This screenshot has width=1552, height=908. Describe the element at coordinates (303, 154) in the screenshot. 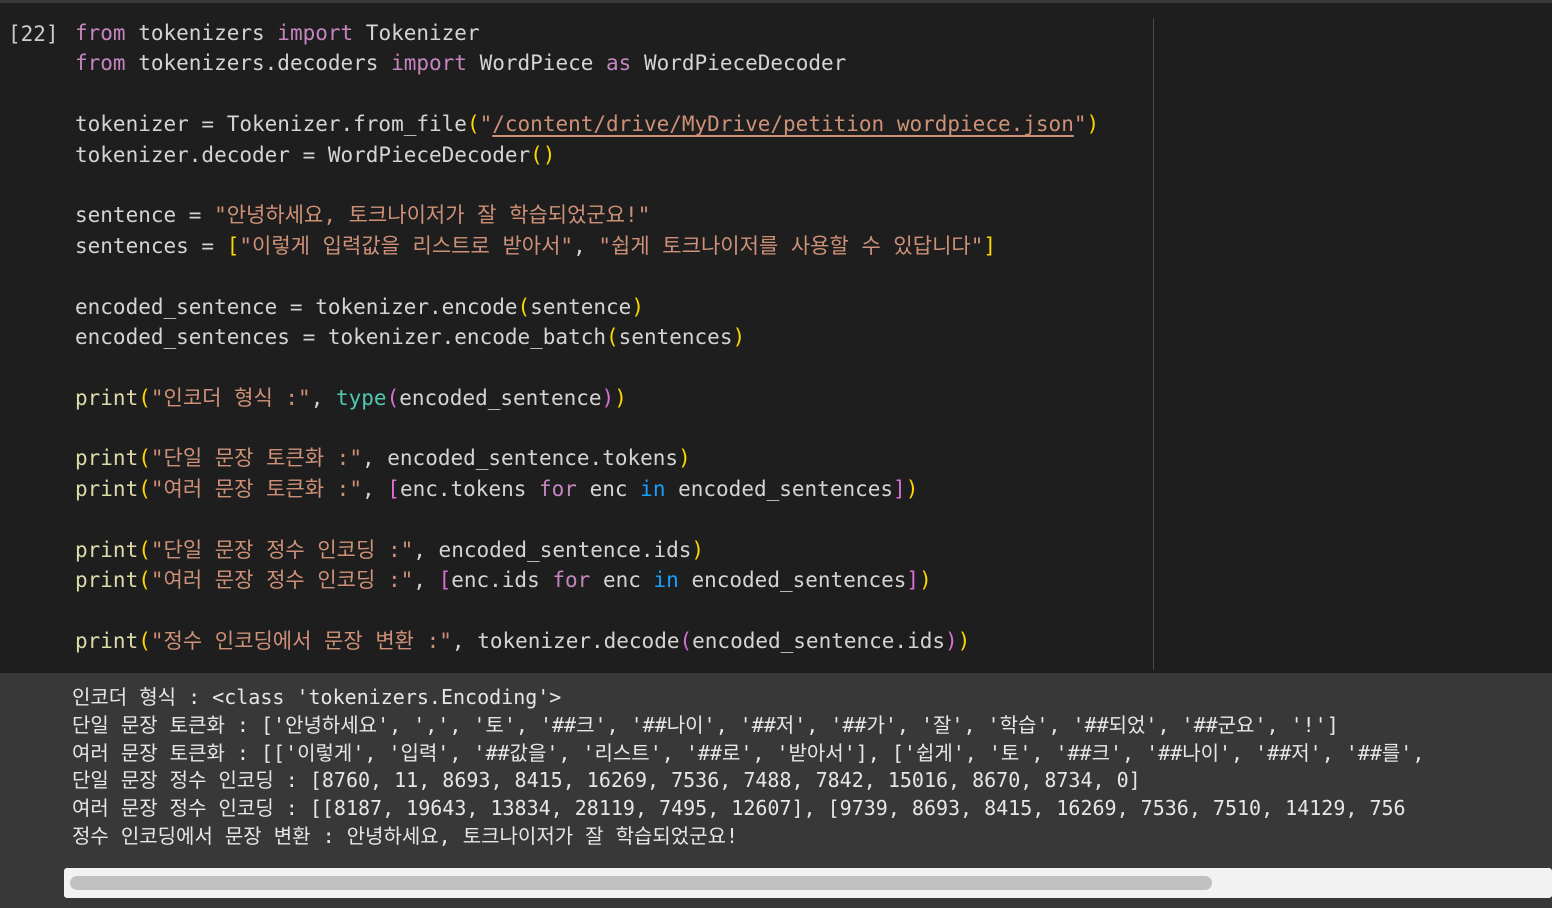

I see `code-token: tokenizer.decoder = WordPieceDecoder` at that location.